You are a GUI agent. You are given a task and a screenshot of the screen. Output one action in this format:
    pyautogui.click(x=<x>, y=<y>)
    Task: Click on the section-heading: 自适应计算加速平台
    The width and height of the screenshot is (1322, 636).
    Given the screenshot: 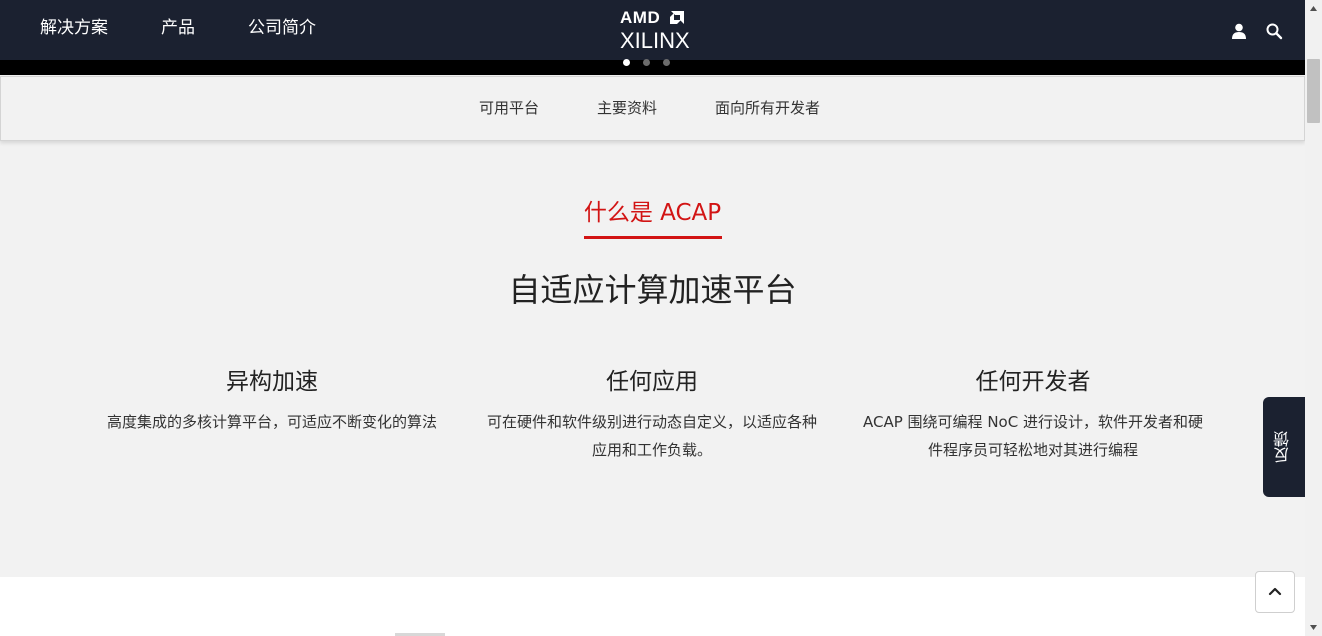 What is the action you would take?
    pyautogui.click(x=652, y=290)
    